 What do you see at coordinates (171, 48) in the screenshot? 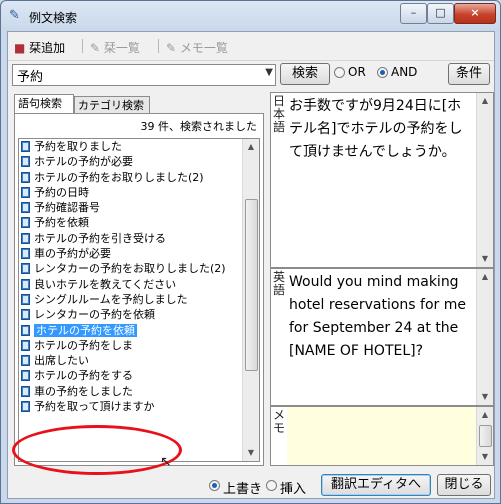
I see `memo-icon: ✎` at bounding box center [171, 48].